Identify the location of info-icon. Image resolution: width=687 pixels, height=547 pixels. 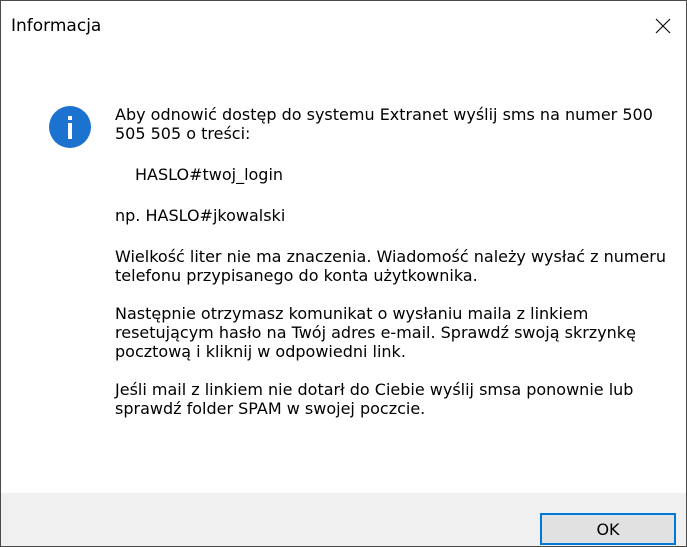
(70, 127).